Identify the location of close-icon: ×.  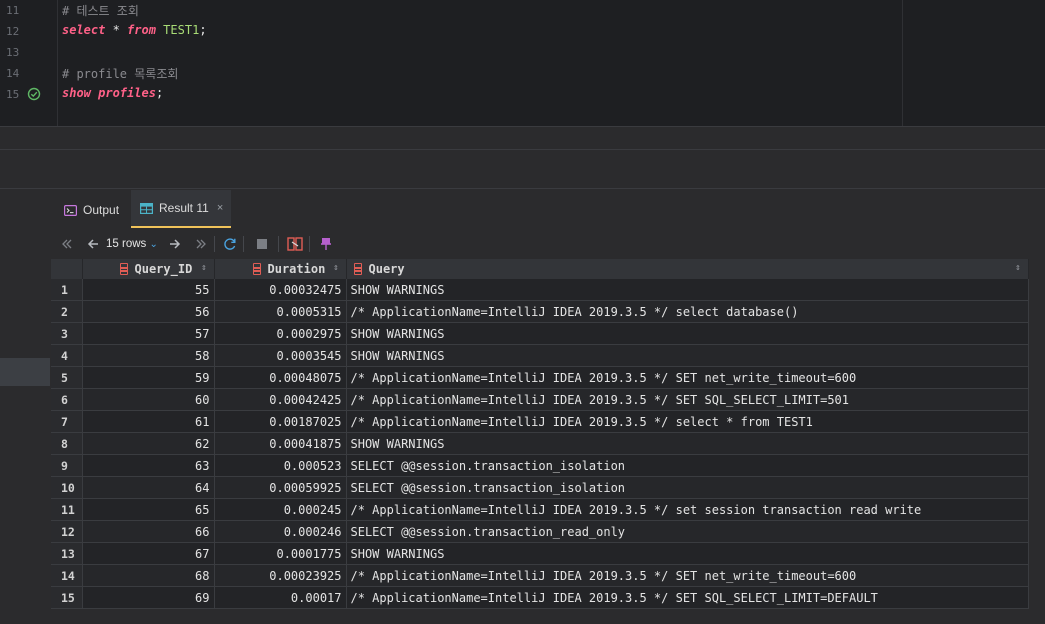
(220, 208).